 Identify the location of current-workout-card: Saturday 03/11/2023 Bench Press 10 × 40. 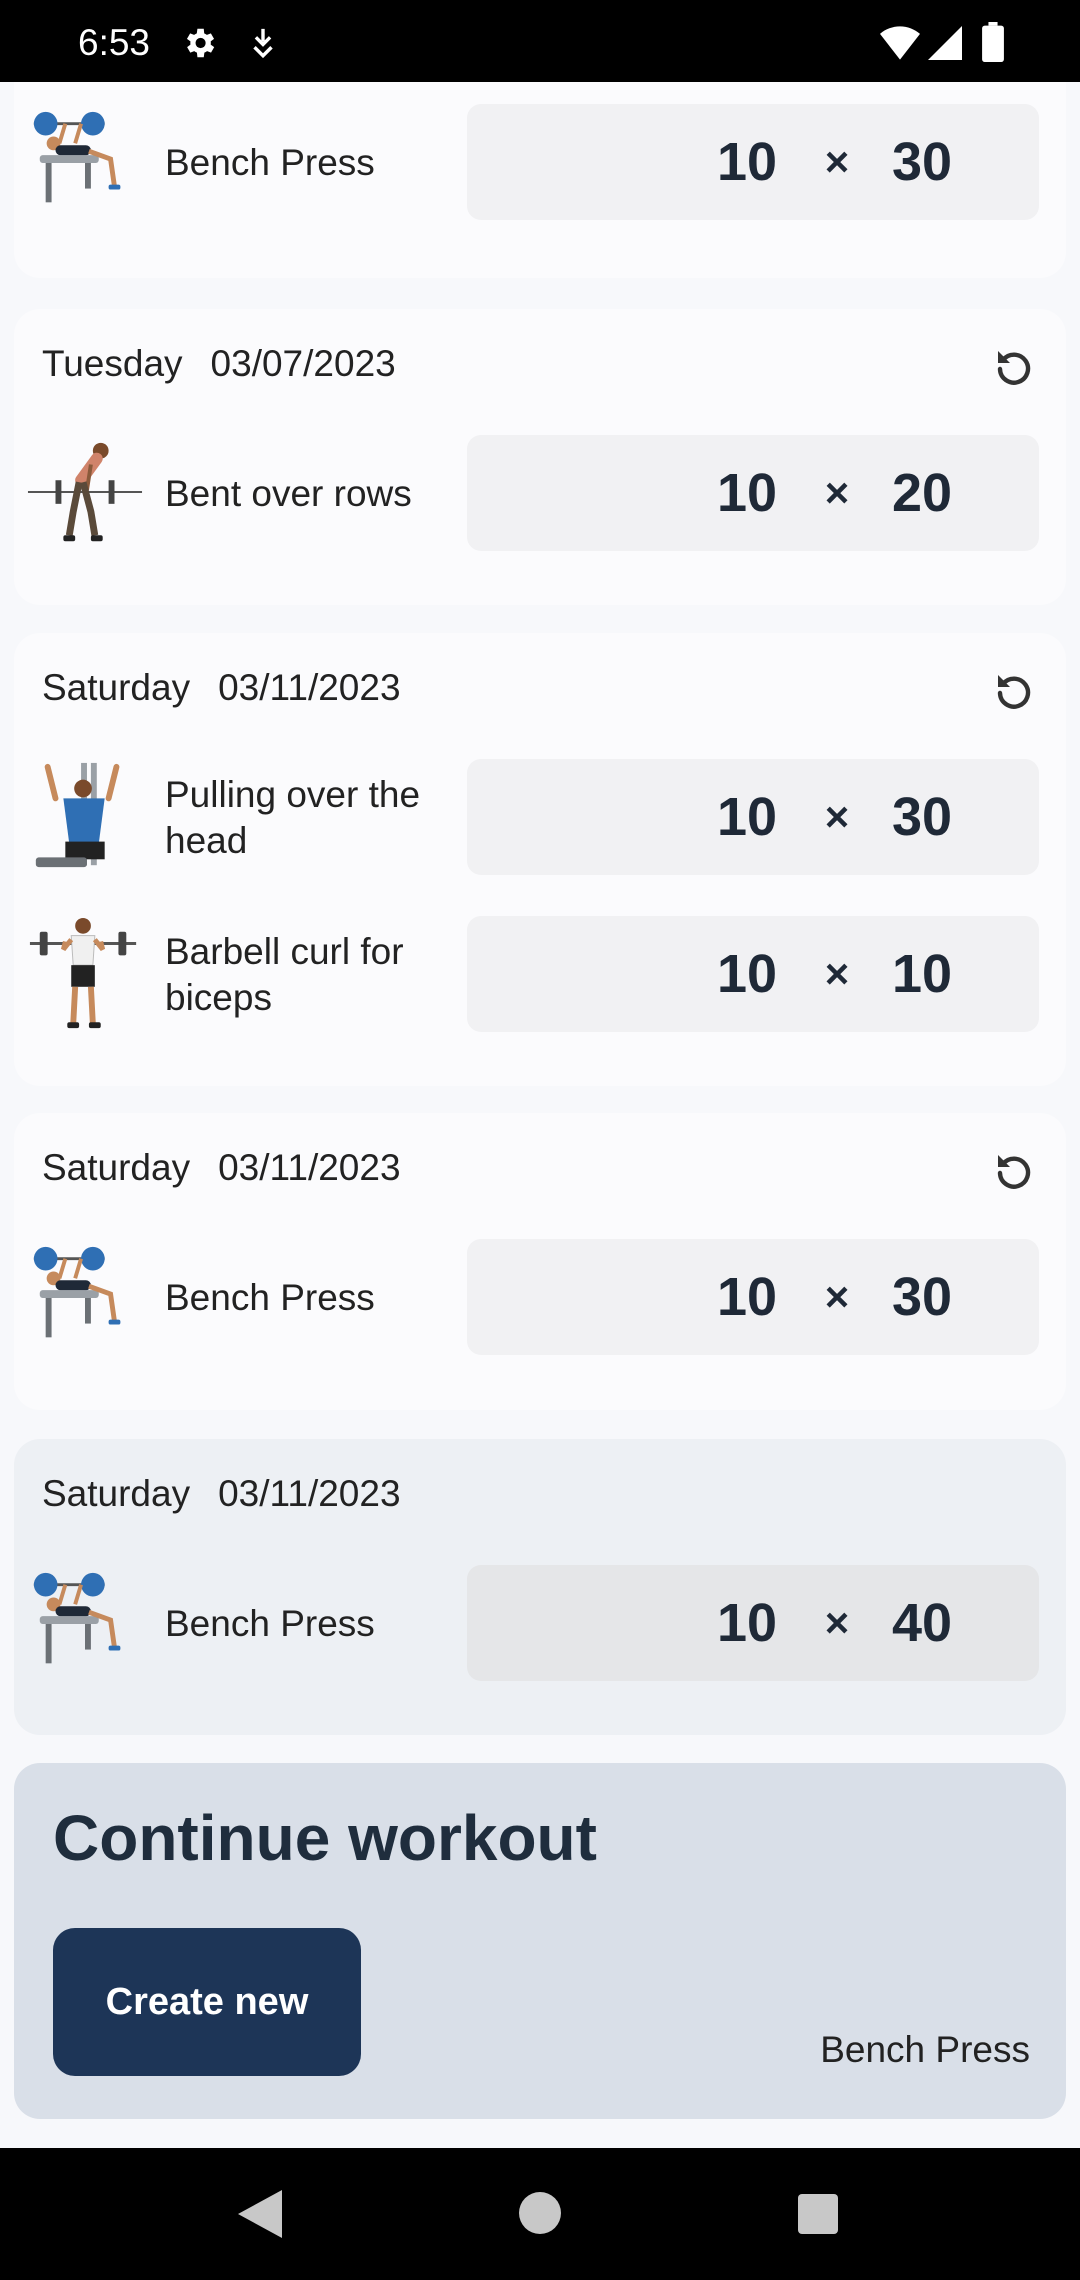
(540, 1587).